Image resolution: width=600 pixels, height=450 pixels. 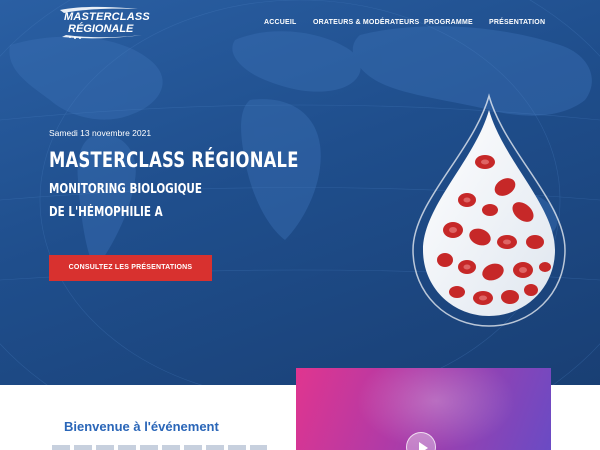 What do you see at coordinates (130, 268) in the screenshot?
I see `view-presentations-button: CONSULTEZ LES PRÉSENTATIONS` at bounding box center [130, 268].